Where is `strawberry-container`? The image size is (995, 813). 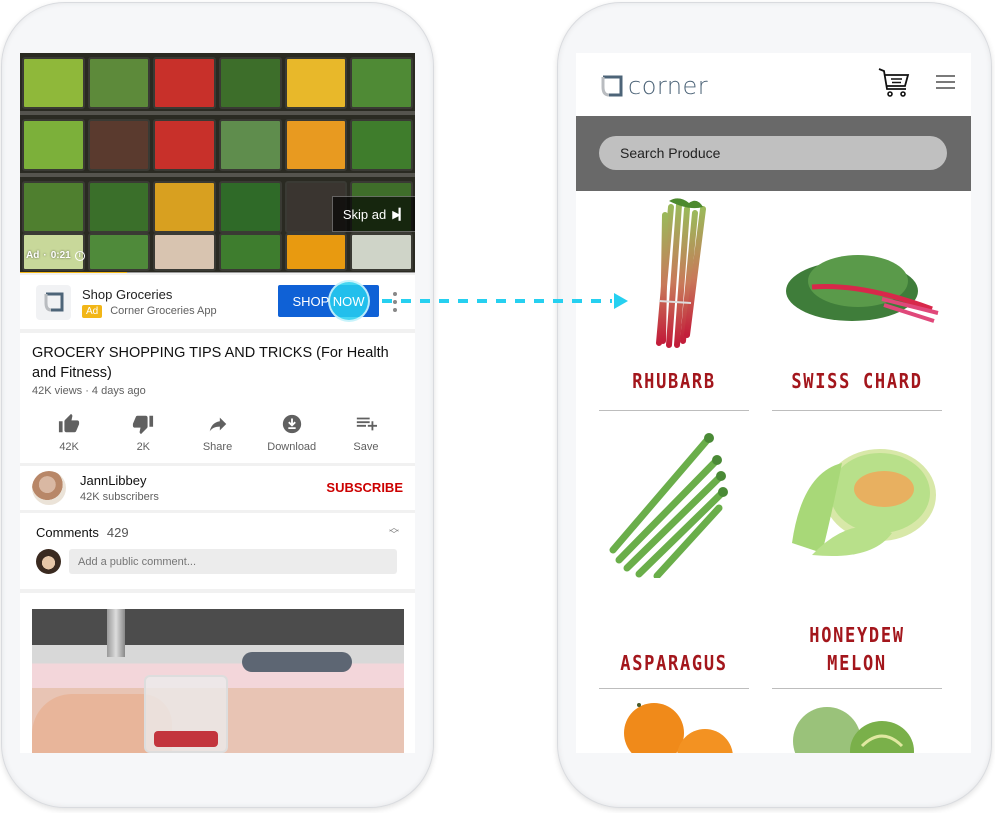
strawberry-container is located at coordinates (186, 714).